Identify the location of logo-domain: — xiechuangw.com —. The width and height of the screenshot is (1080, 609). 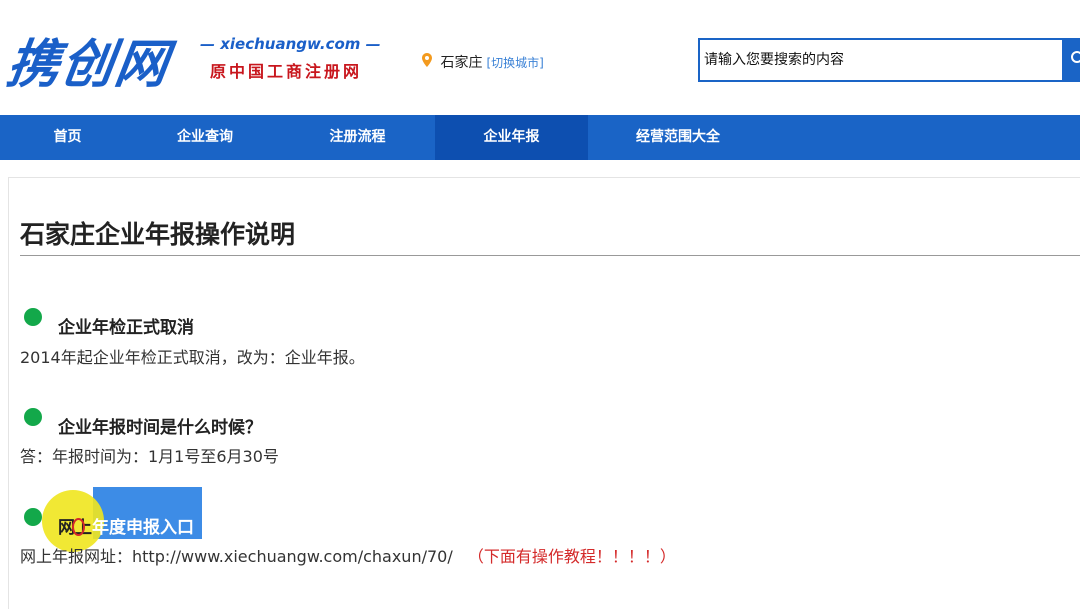
(290, 44).